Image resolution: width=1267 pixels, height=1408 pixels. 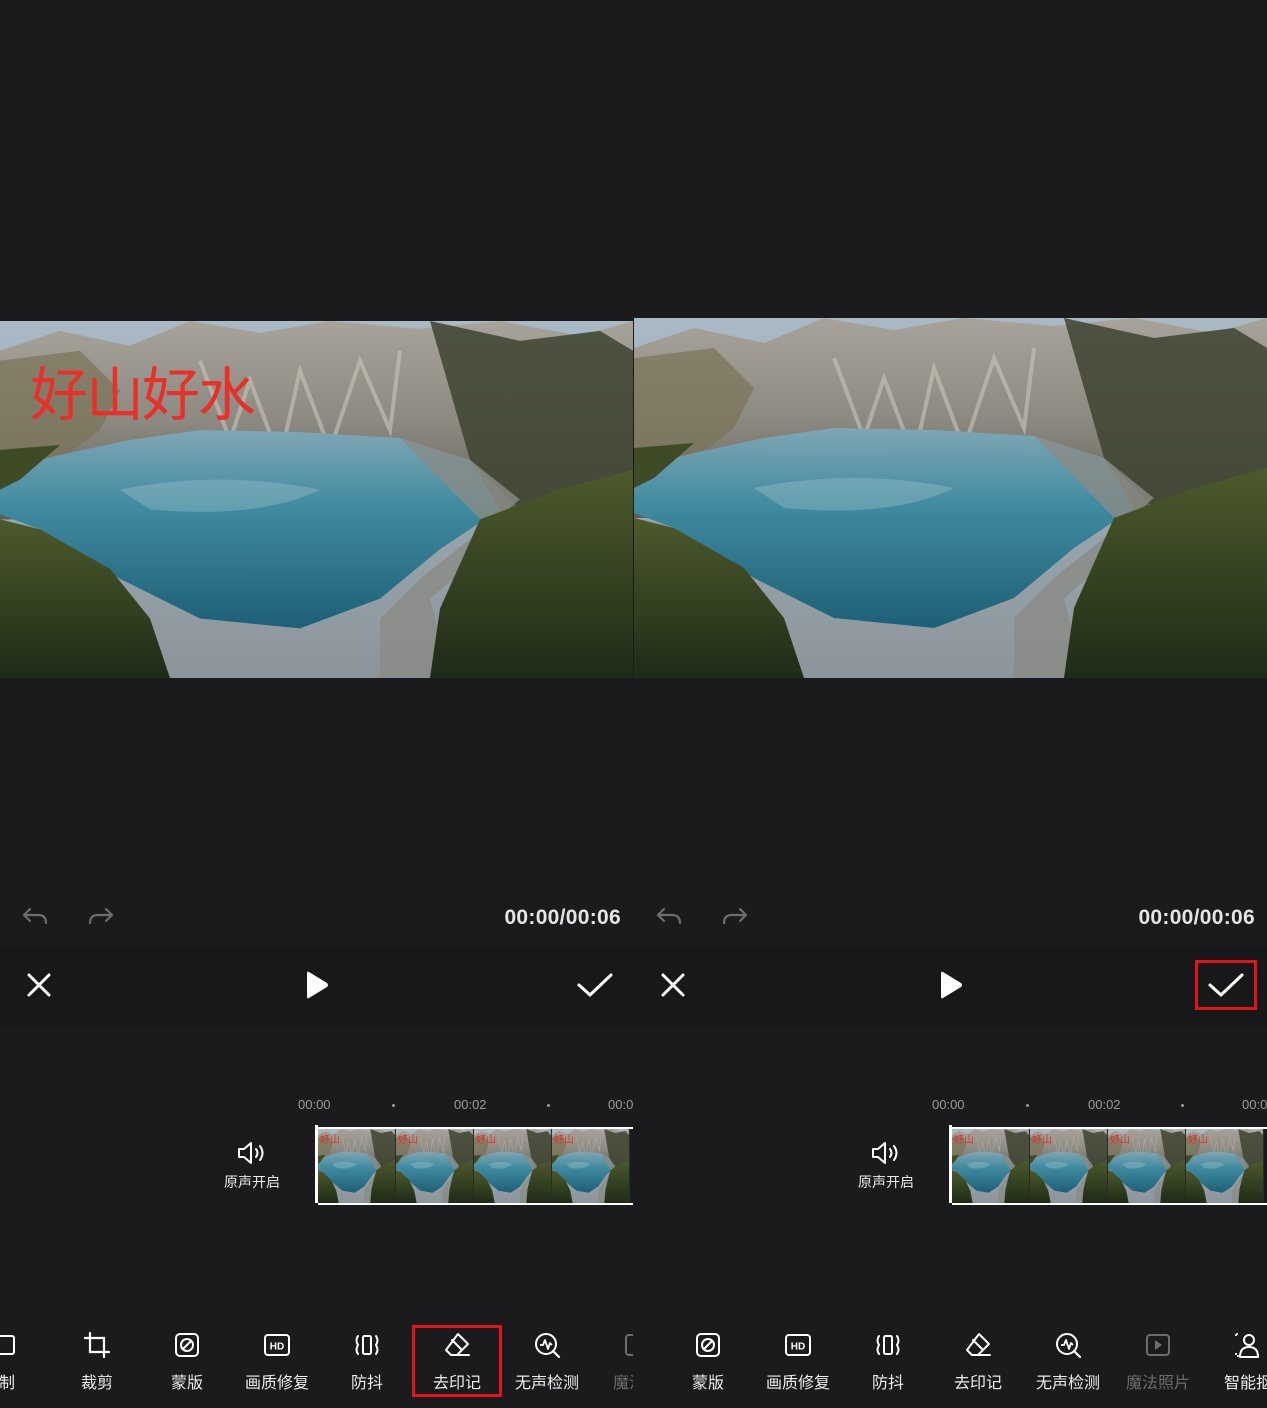 What do you see at coordinates (612, 1361) in the screenshot?
I see `tool-magic-photo: 魔法照` at bounding box center [612, 1361].